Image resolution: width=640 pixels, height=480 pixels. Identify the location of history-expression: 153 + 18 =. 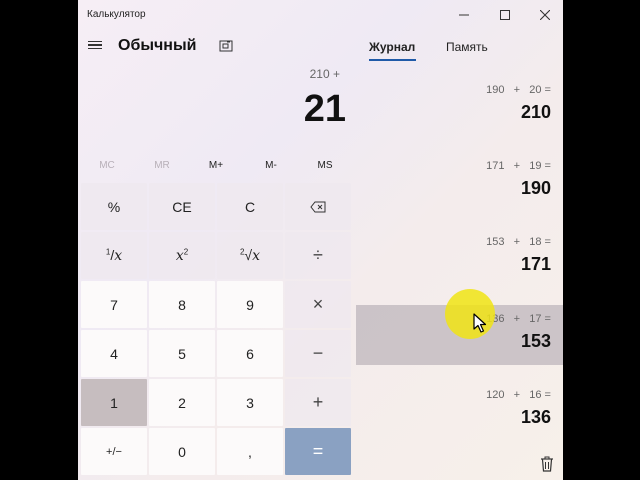
(518, 242).